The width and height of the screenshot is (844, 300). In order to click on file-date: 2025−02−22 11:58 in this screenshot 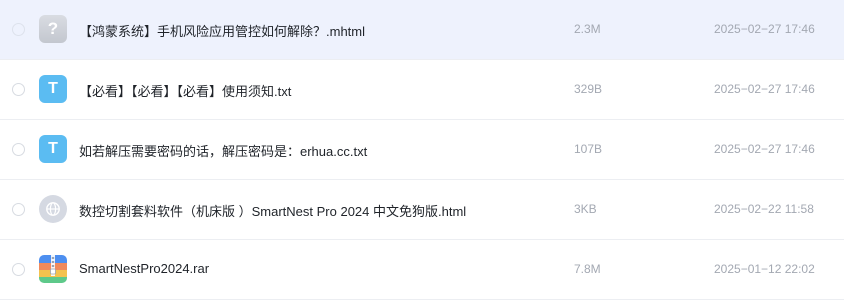, I will do `click(764, 209)`.